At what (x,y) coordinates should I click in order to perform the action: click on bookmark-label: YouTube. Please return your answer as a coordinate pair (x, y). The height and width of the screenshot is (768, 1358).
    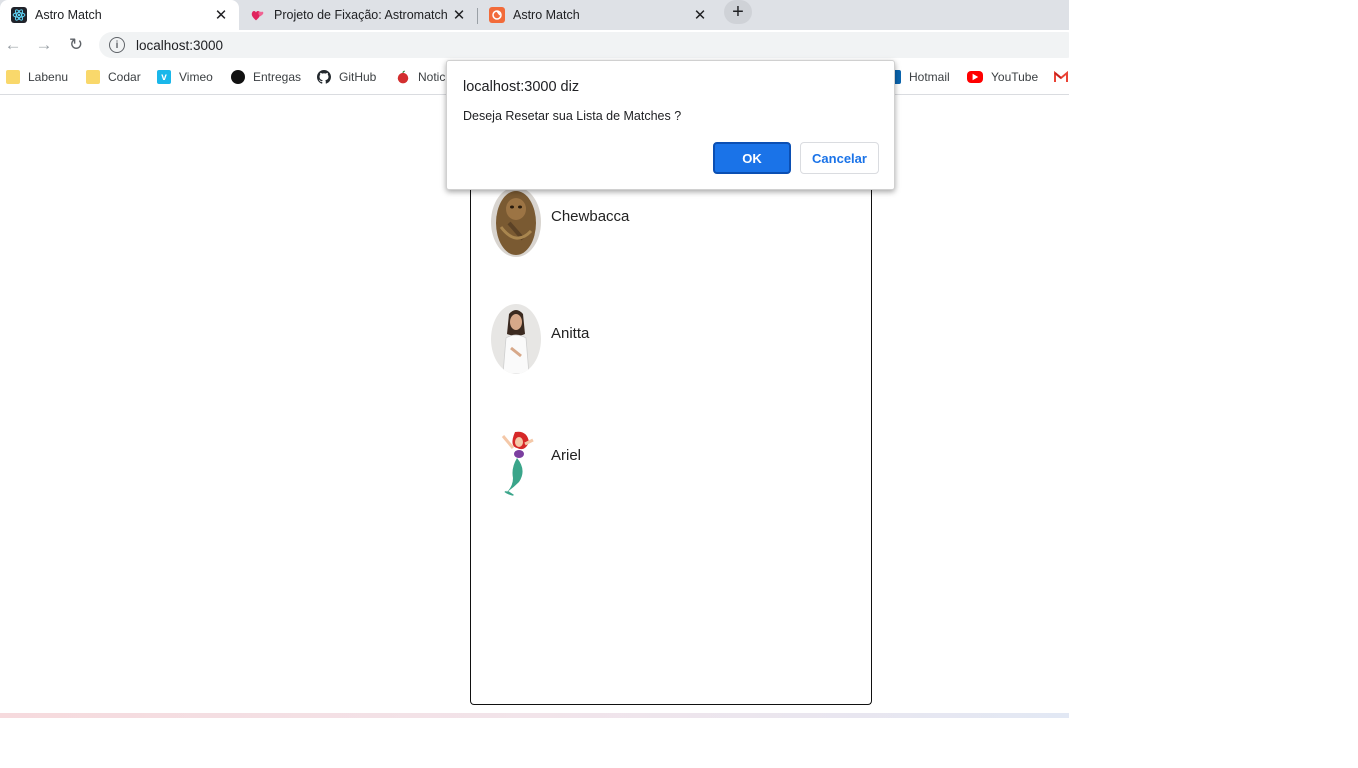
    Looking at the image, I should click on (1015, 77).